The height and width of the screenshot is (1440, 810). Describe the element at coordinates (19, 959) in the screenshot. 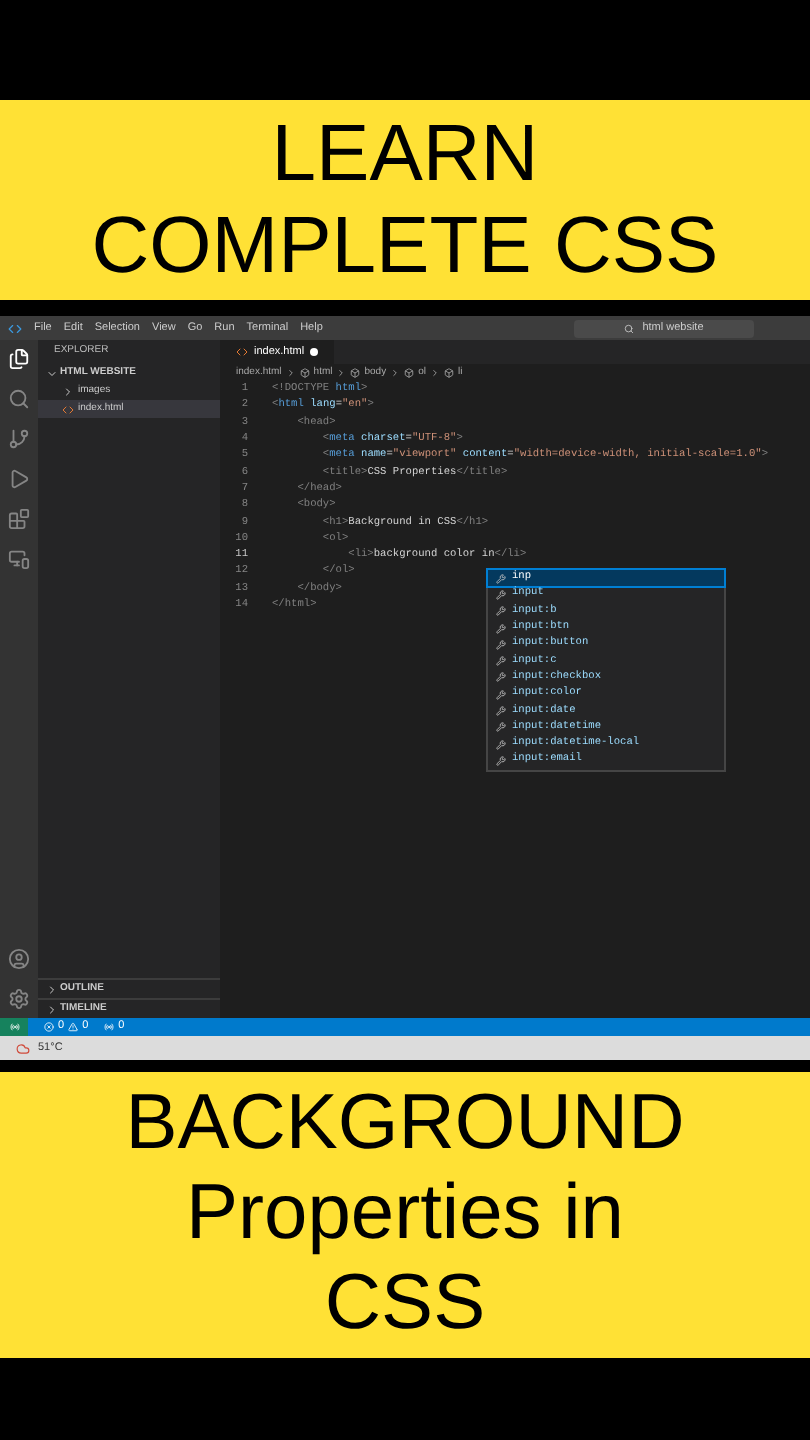

I see `account-icon` at that location.